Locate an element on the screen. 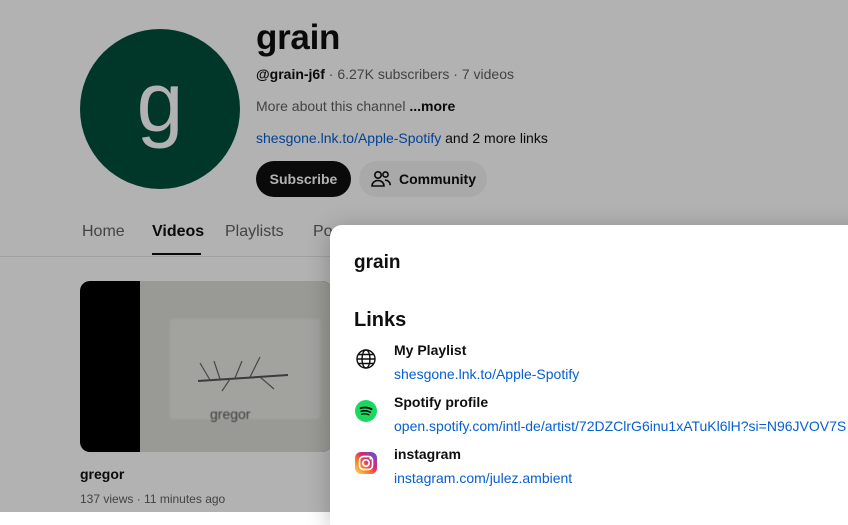 Image resolution: width=848 pixels, height=525 pixels. link-name: instagram is located at coordinates (427, 454).